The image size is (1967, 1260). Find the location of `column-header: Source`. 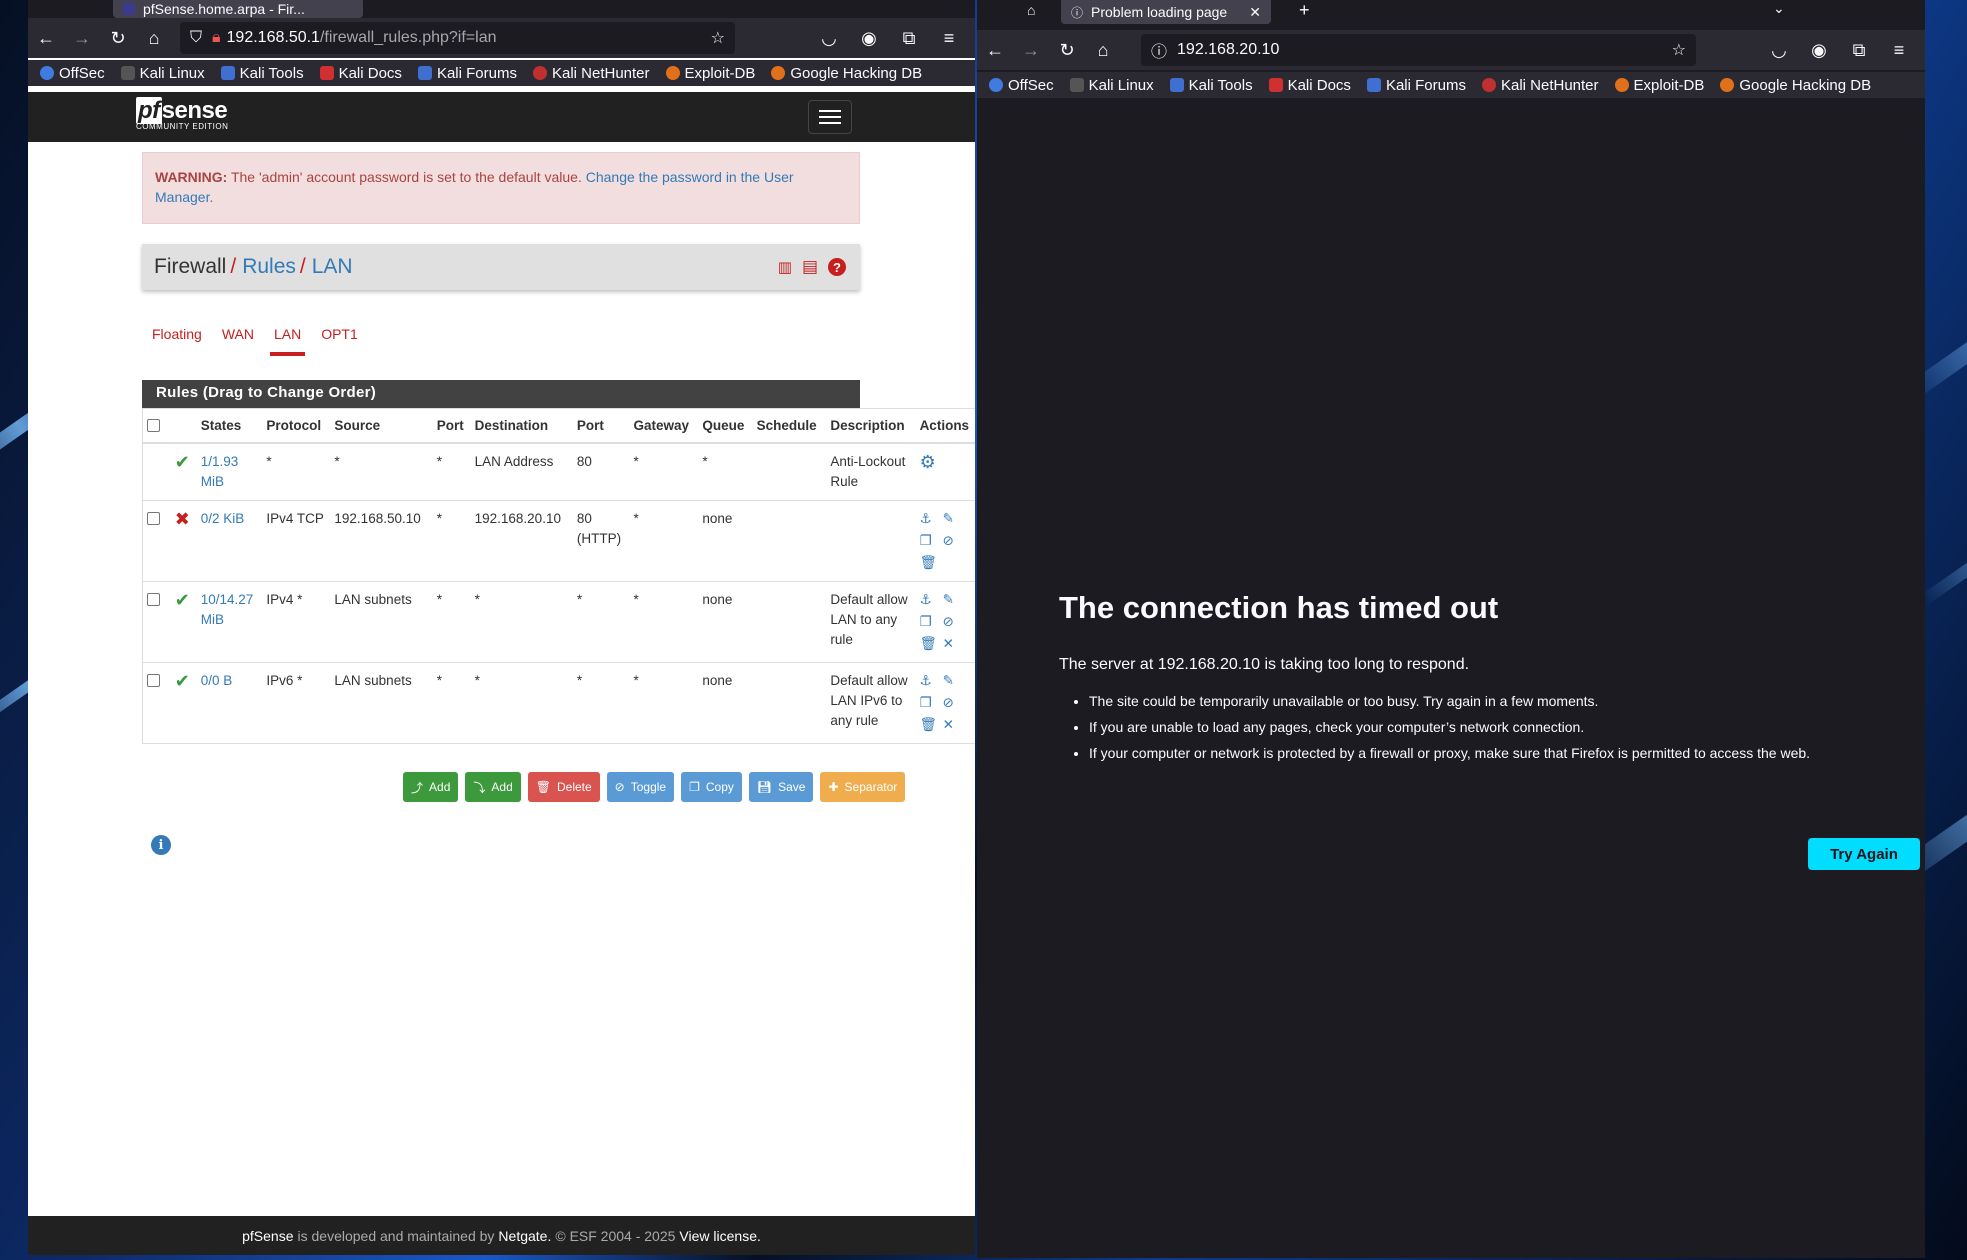

column-header: Source is located at coordinates (381, 426).